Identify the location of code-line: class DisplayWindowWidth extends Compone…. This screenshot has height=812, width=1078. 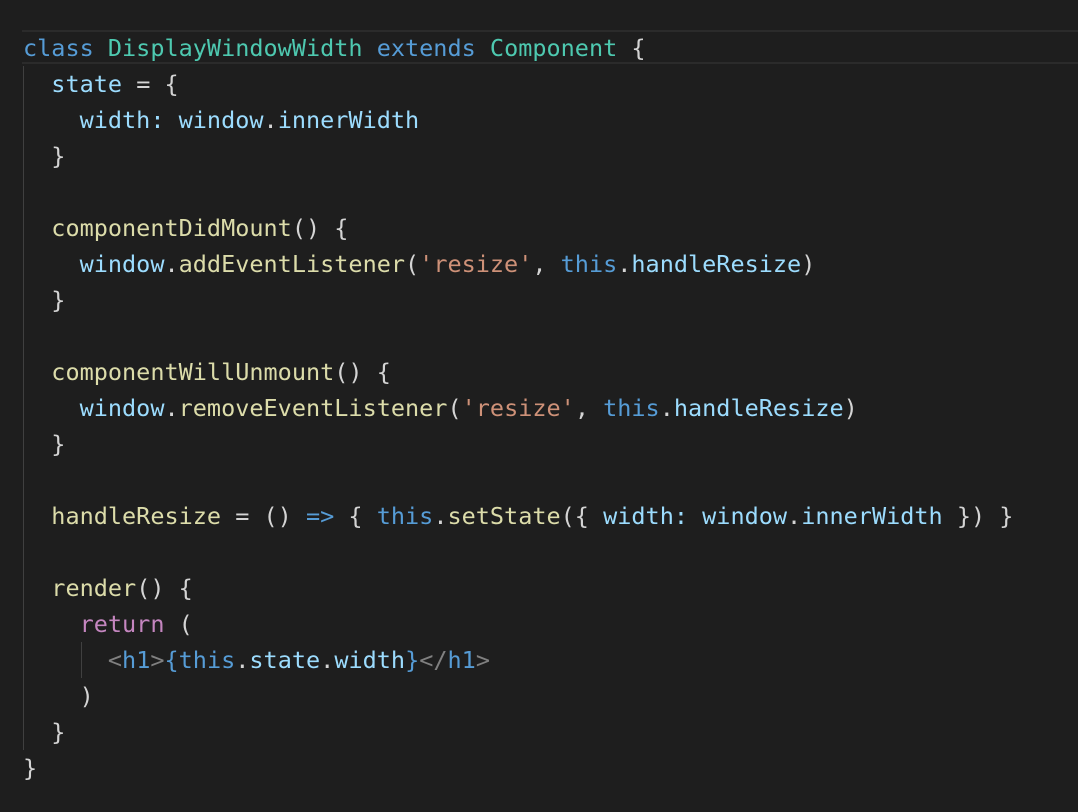
(518, 48).